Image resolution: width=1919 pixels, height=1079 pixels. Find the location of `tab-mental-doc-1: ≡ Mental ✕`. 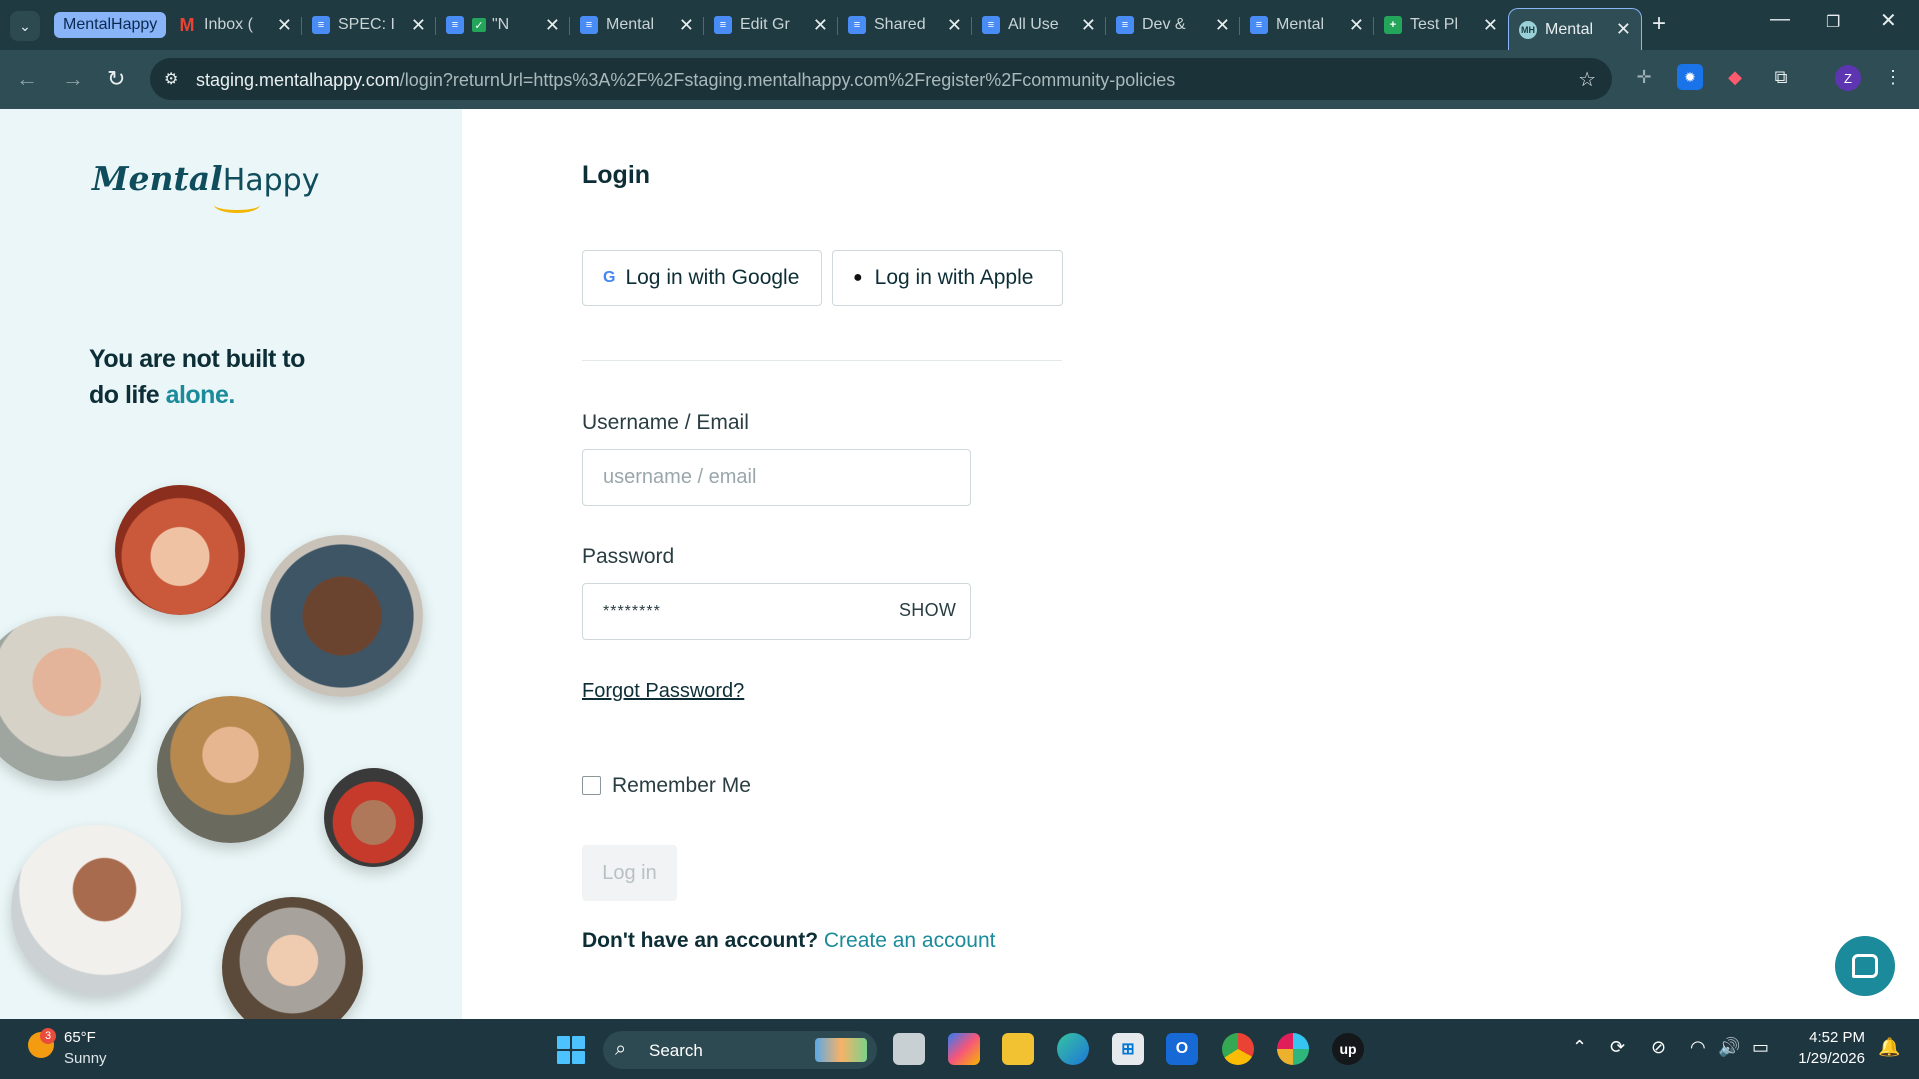

tab-mental-doc-1: ≡ Mental ✕ is located at coordinates (637, 25).